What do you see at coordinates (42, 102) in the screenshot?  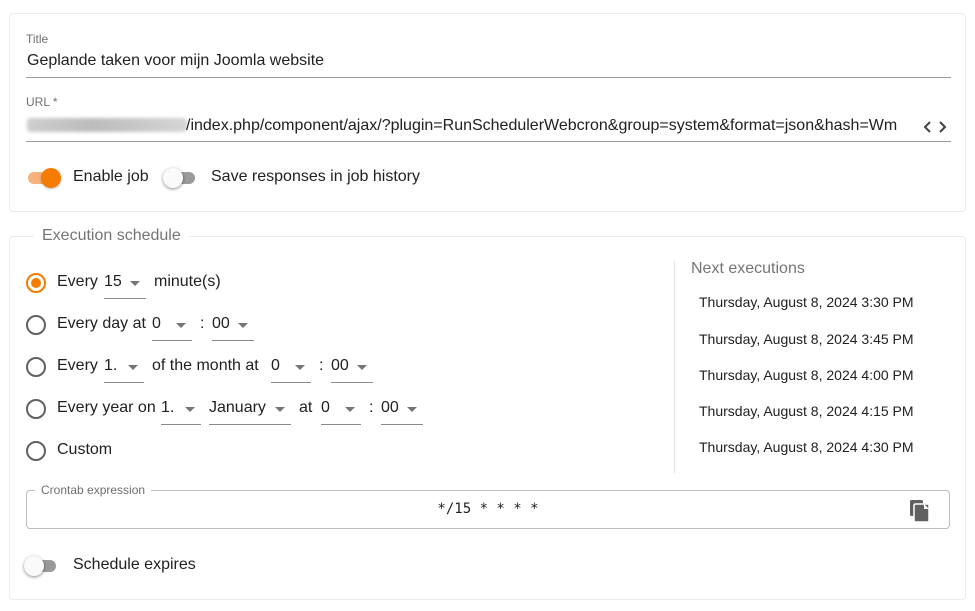 I see `url-field-label: URL *` at bounding box center [42, 102].